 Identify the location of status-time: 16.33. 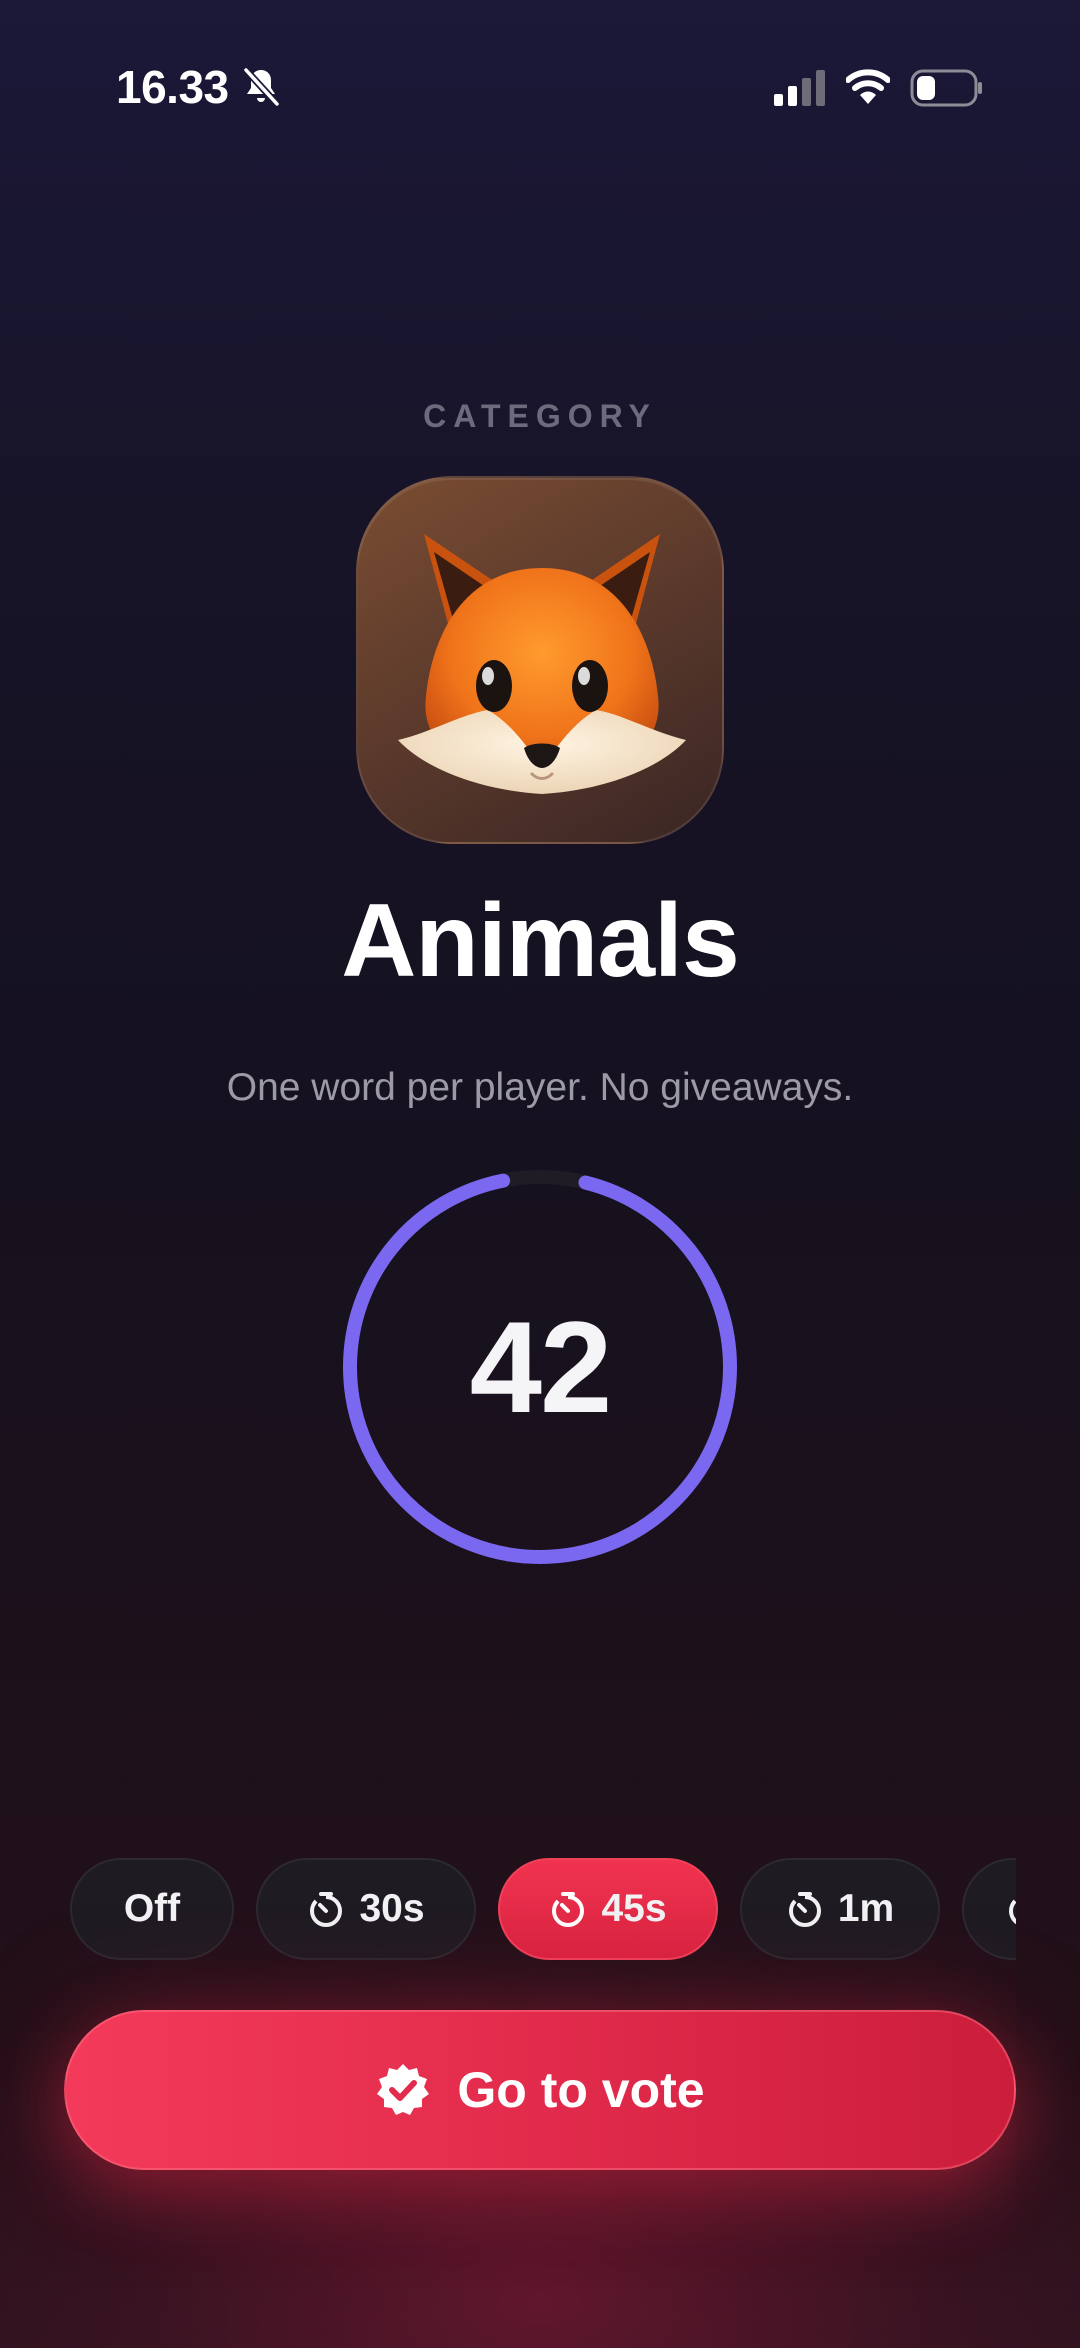
(172, 87).